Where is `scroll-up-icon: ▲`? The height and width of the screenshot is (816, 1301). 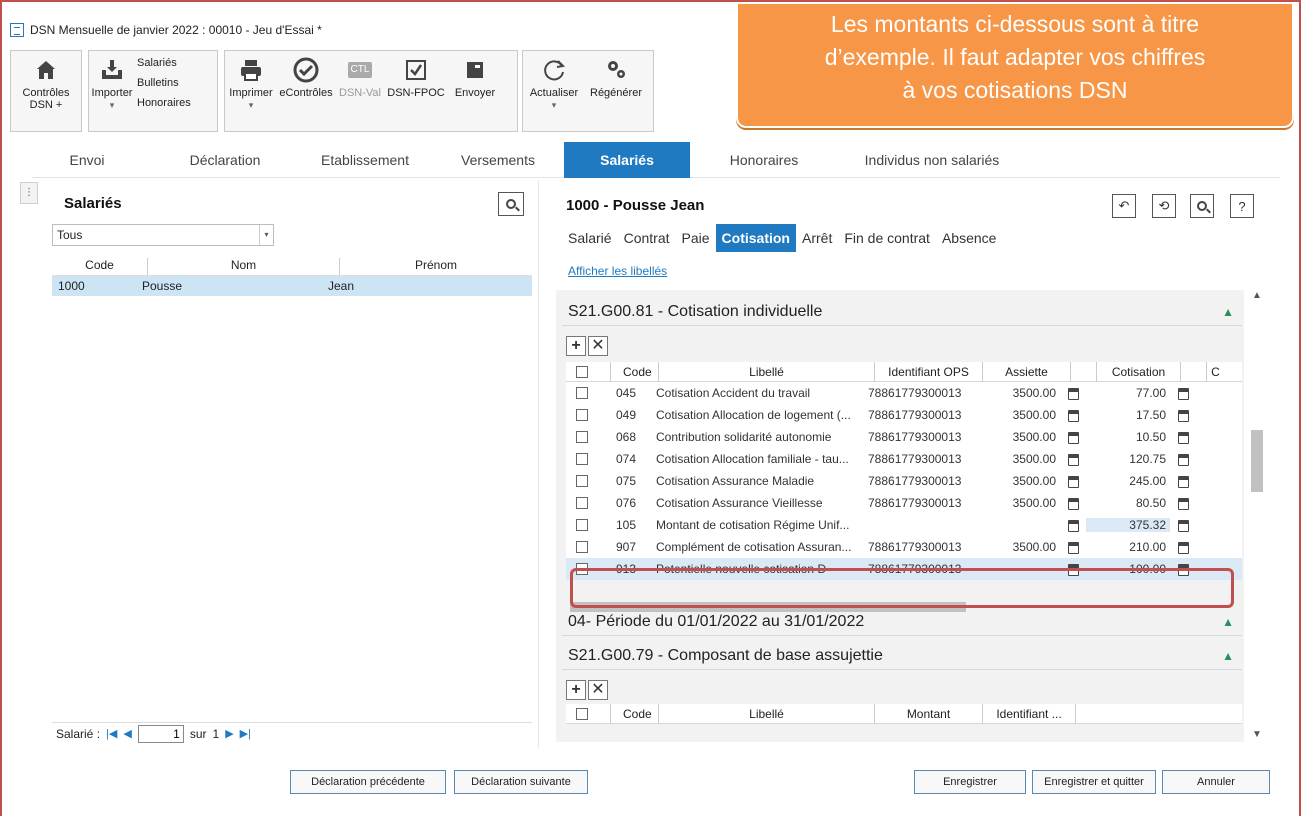 scroll-up-icon: ▲ is located at coordinates (1257, 295).